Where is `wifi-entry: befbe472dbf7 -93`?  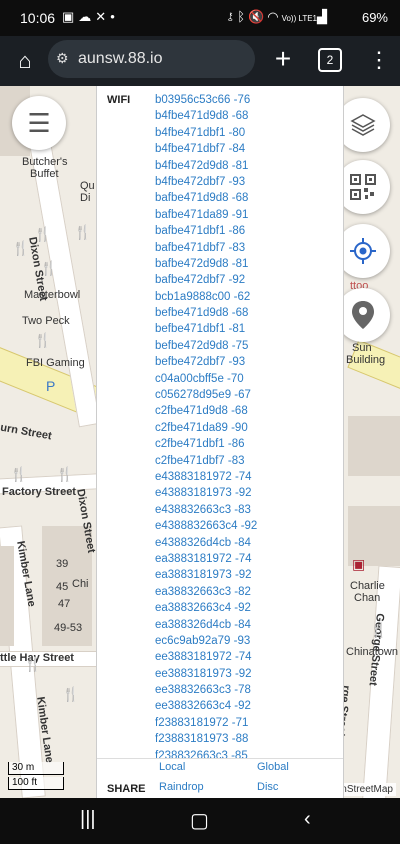 wifi-entry: befbe472dbf7 -93 is located at coordinates (200, 362).